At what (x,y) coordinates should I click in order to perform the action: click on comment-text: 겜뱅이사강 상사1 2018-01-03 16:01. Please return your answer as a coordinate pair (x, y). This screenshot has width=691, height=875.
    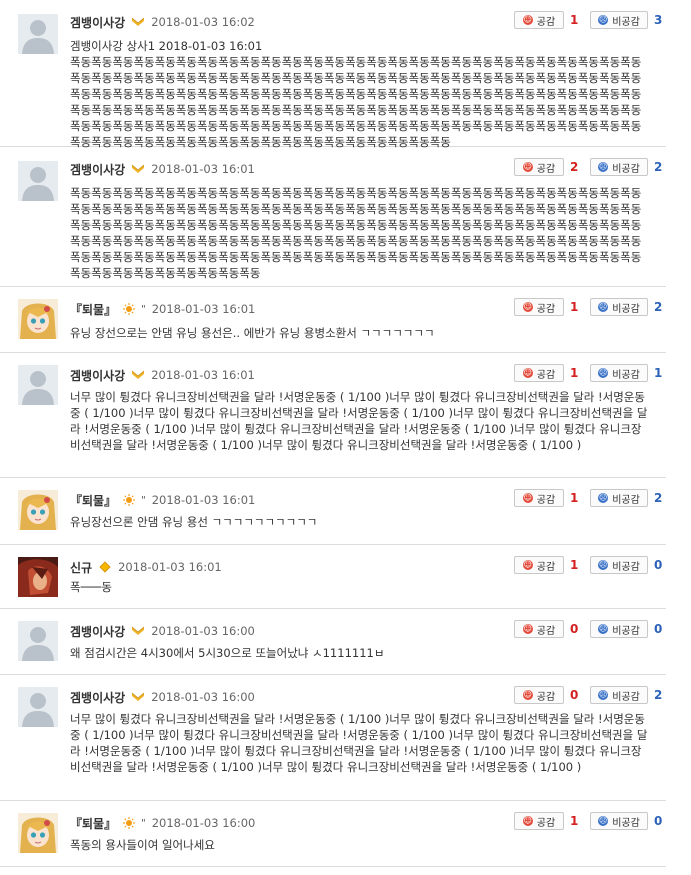
    Looking at the image, I should click on (166, 46).